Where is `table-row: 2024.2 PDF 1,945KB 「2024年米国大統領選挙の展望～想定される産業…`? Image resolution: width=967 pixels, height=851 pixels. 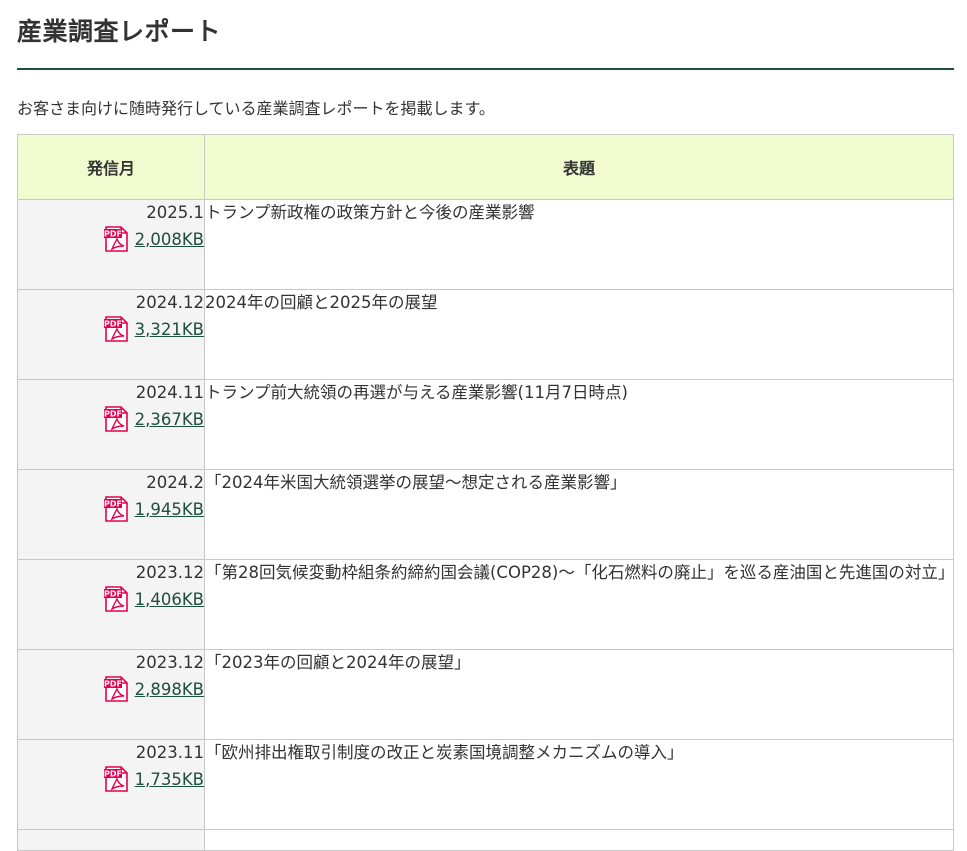 table-row: 2024.2 PDF 1,945KB 「2024年米国大統領選挙の展望～想定される産業… is located at coordinates (485, 514).